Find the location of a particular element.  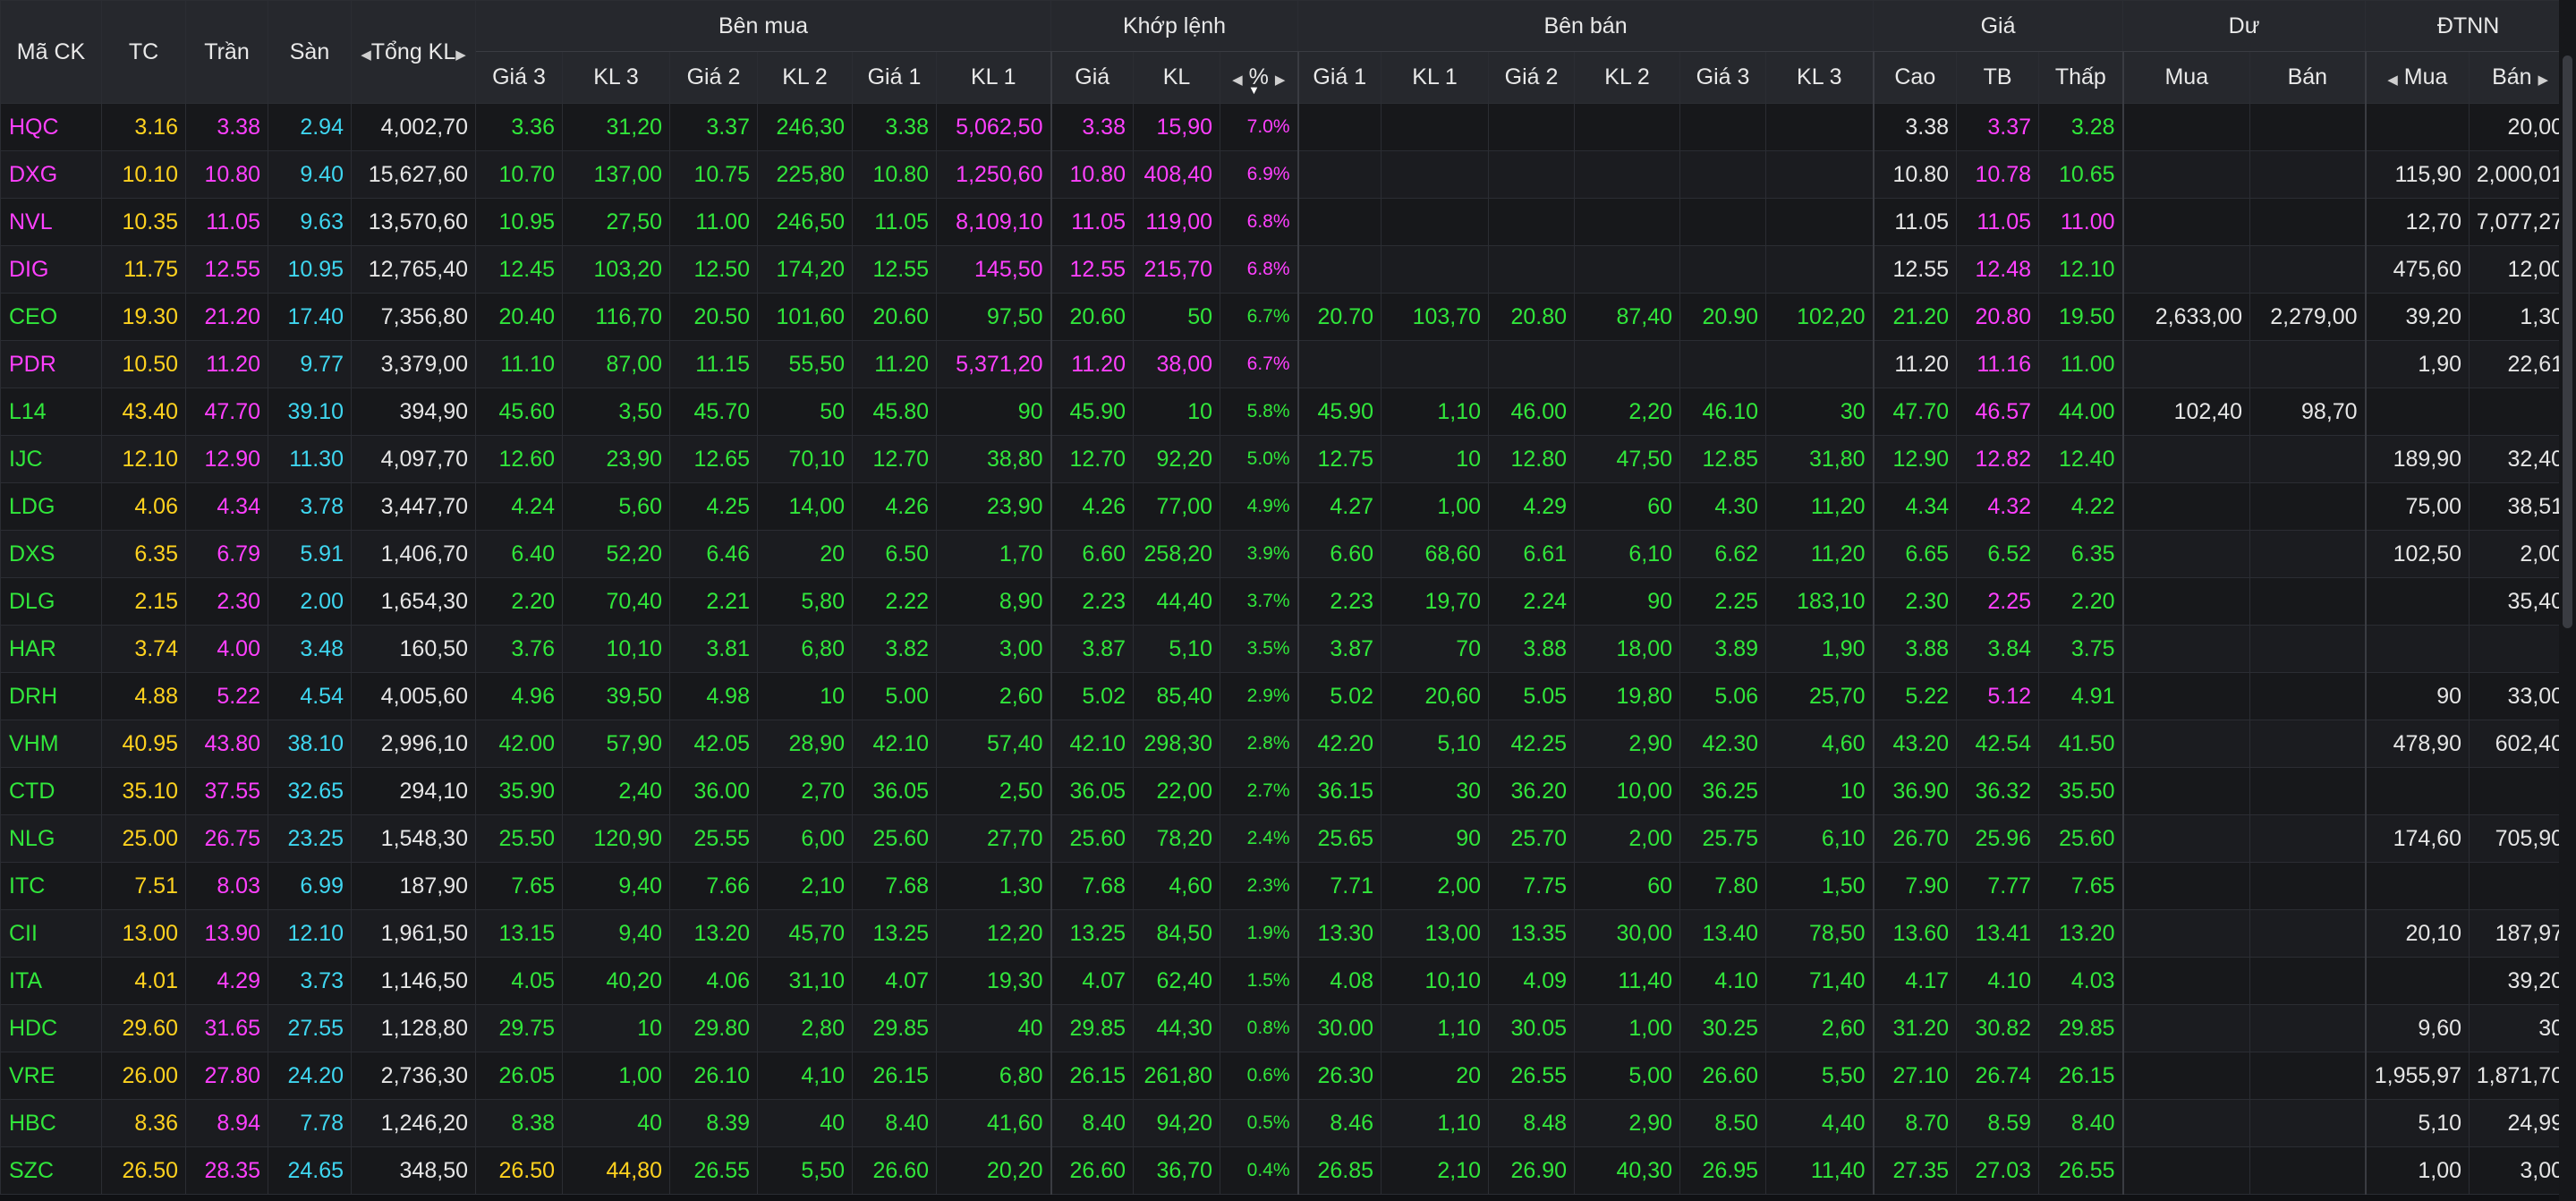

subheader-buy-1: KL 3 is located at coordinates (616, 77).